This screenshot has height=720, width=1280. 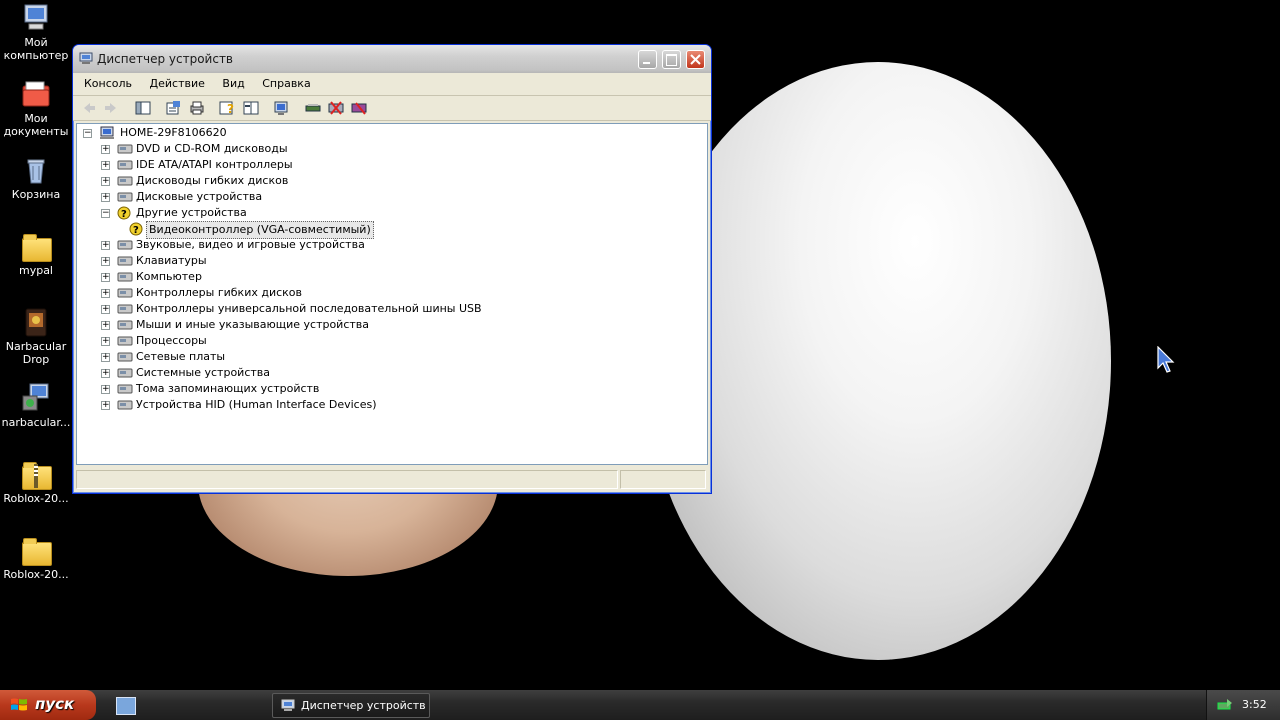 I want to click on disable-device-icon, so click(x=336, y=108).